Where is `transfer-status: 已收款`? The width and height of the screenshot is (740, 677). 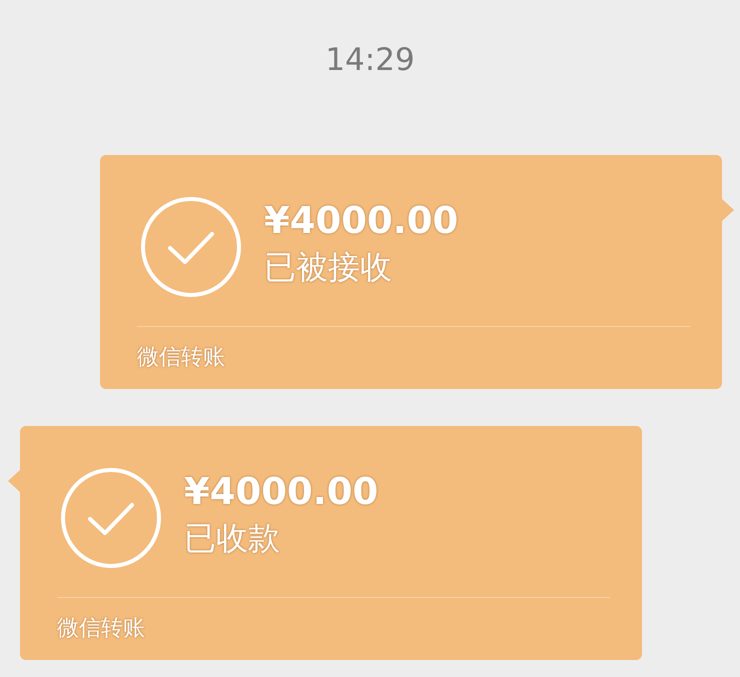
transfer-status: 已收款 is located at coordinates (232, 538).